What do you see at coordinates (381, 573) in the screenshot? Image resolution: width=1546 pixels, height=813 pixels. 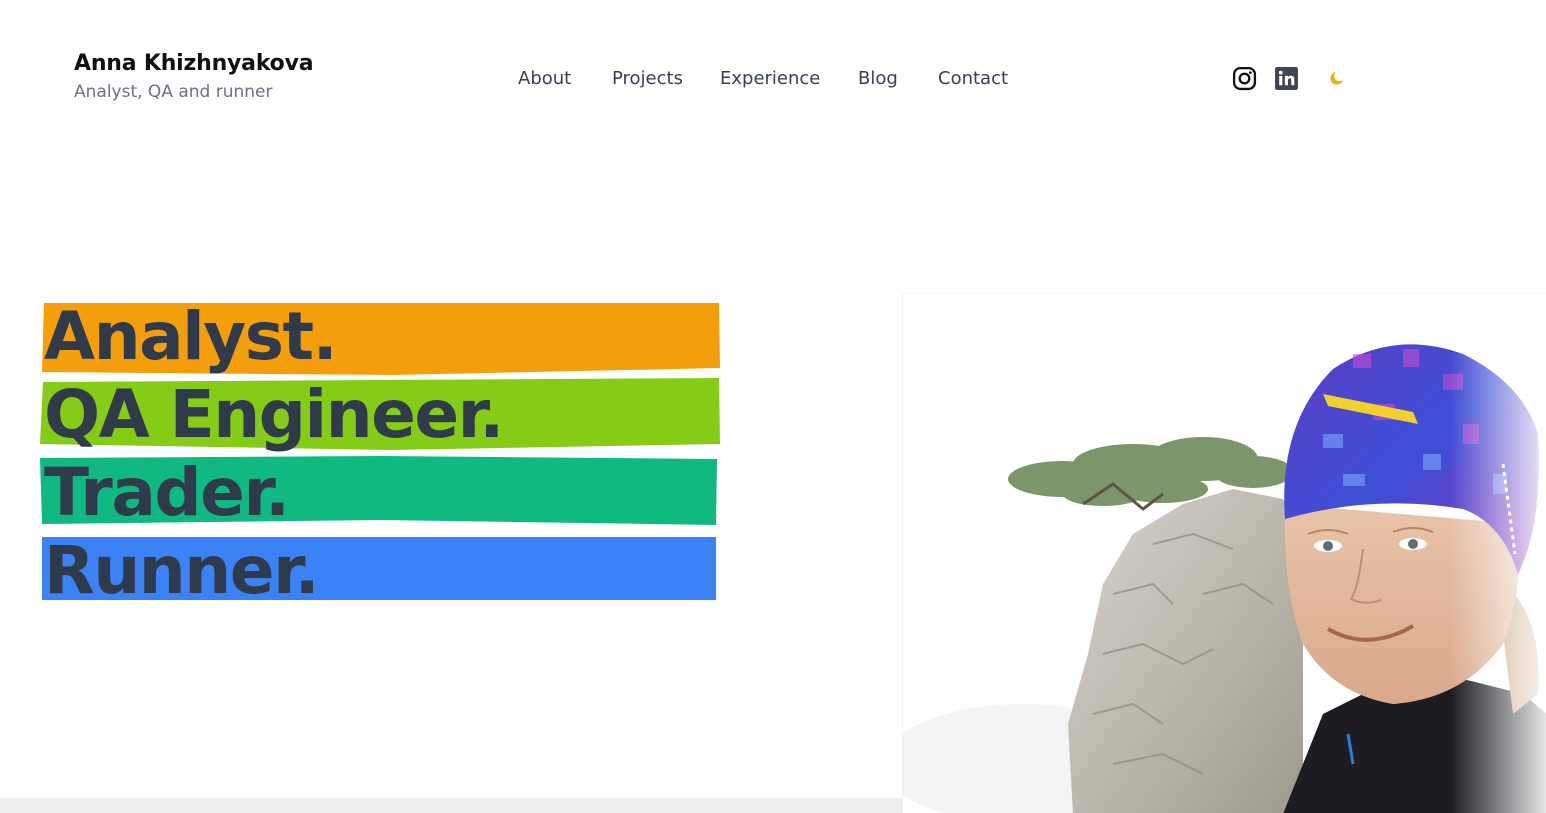 I see `hero-word-runner: Runner.` at bounding box center [381, 573].